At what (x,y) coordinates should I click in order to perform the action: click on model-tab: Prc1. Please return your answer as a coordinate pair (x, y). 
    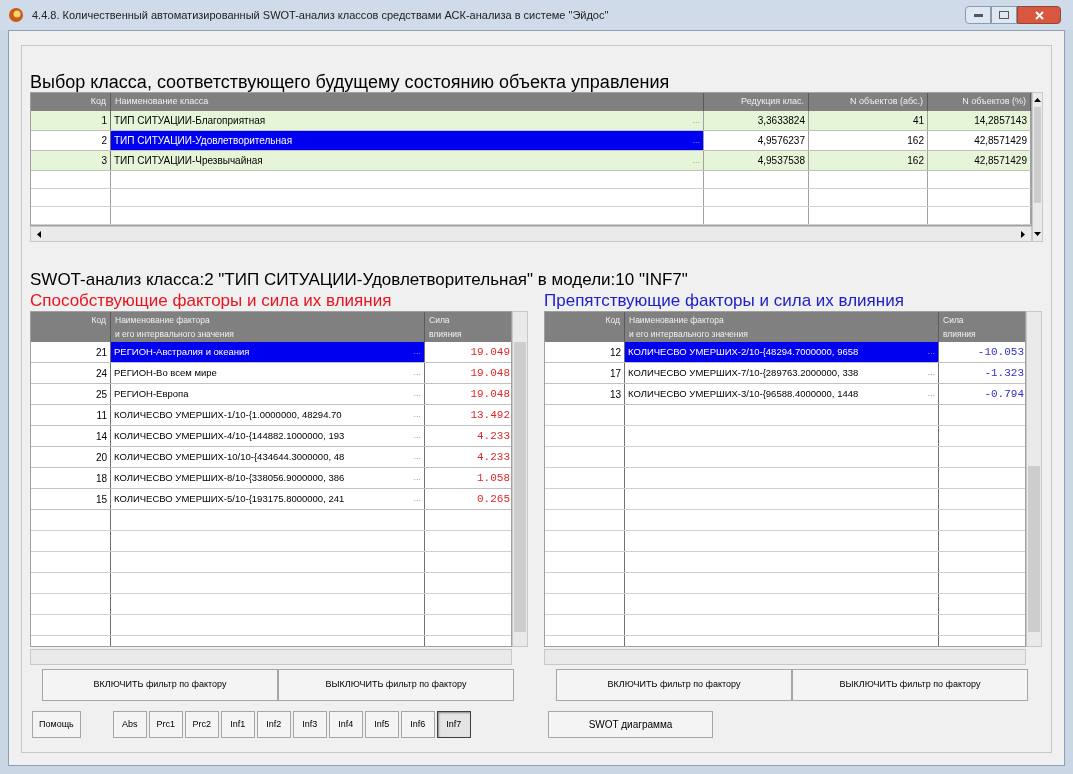
    Looking at the image, I should click on (165, 724).